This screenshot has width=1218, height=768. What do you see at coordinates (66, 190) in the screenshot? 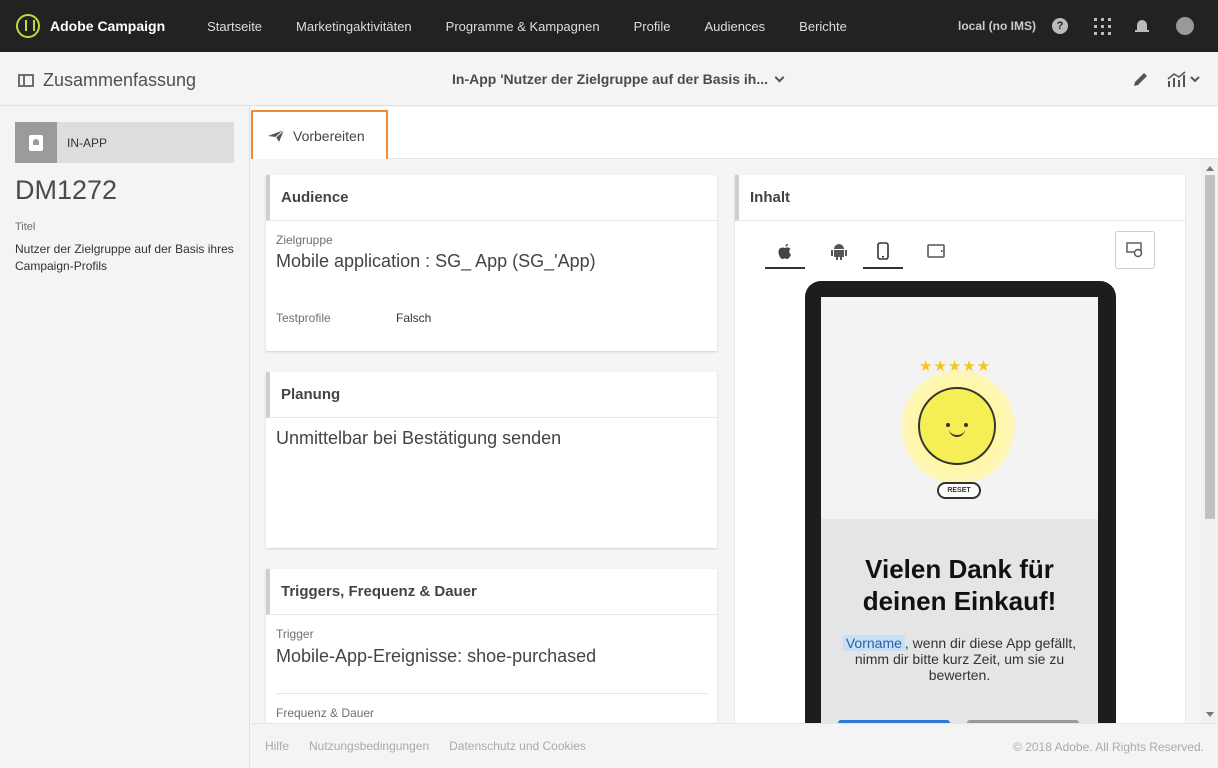
I see `delivery-code: DM1272` at bounding box center [66, 190].